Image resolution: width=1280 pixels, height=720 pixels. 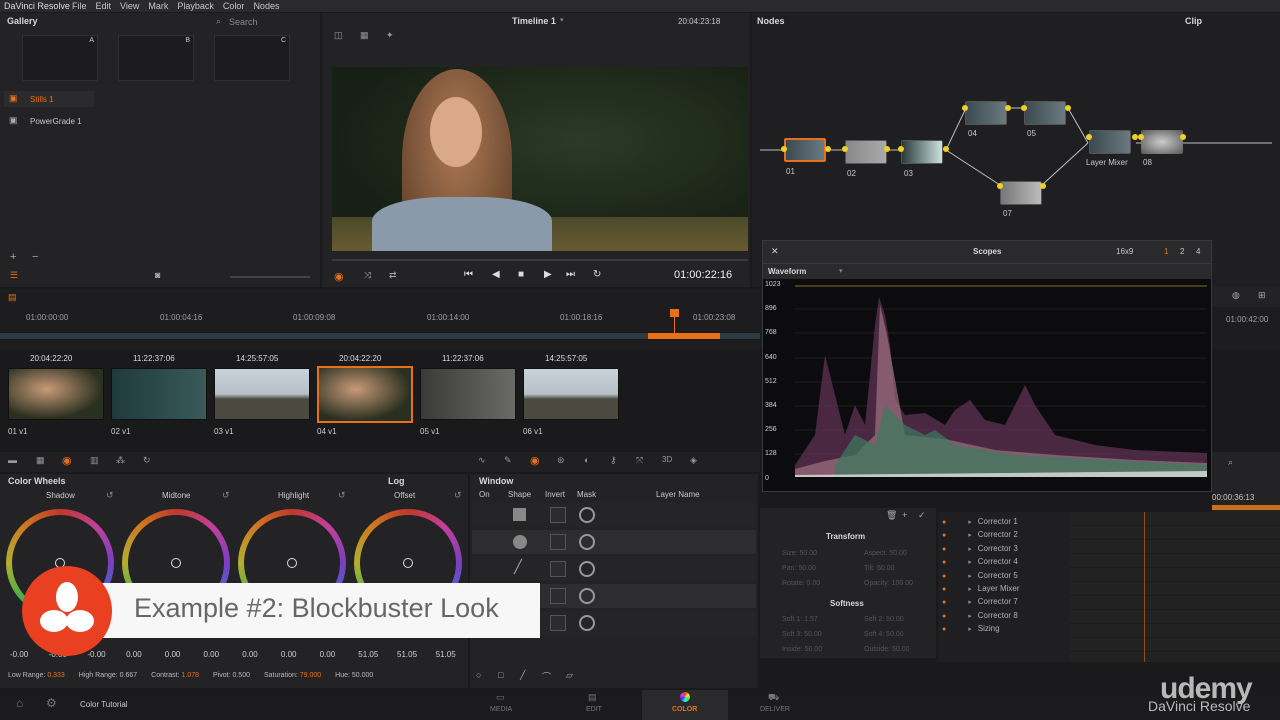 What do you see at coordinates (522, 675) in the screenshot?
I see `add-line-icon: ╱` at bounding box center [522, 675].